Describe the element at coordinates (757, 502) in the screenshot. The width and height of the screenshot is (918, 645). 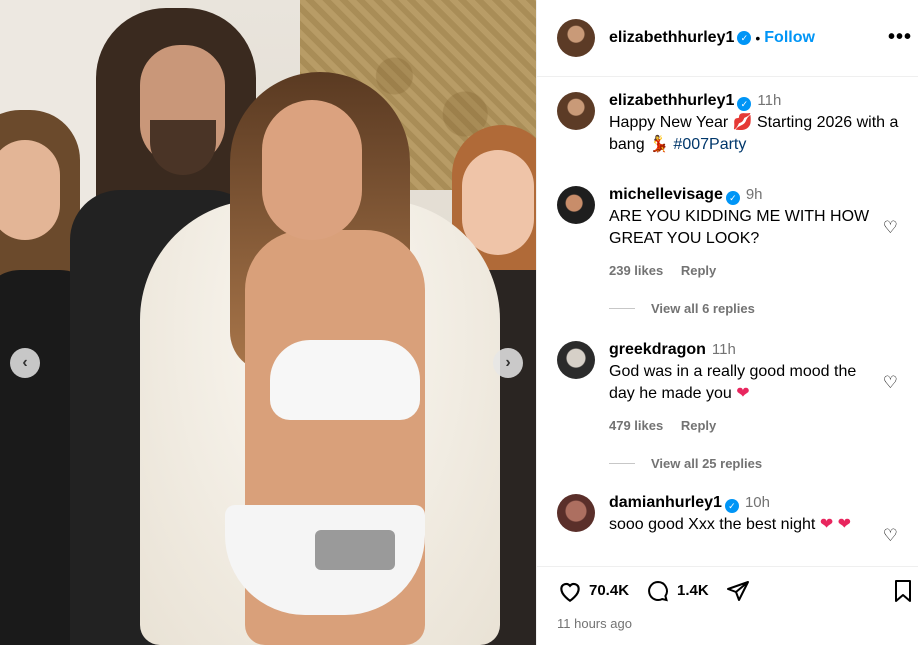
I see `comment-time: 10h` at that location.